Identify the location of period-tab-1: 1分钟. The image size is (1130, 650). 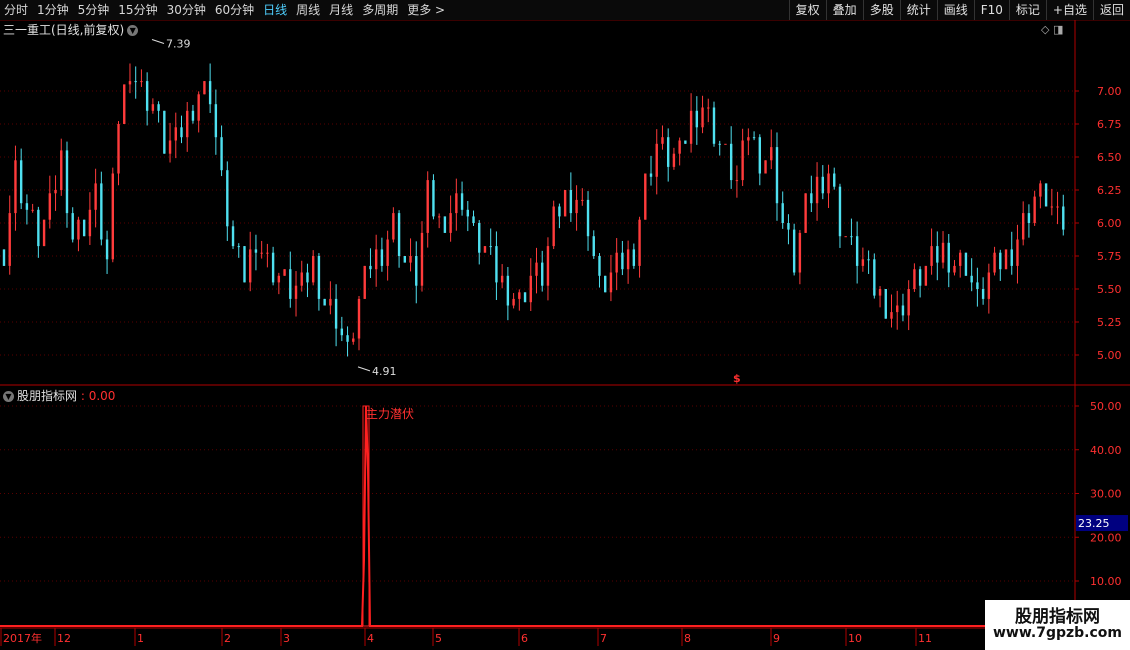
(53, 10).